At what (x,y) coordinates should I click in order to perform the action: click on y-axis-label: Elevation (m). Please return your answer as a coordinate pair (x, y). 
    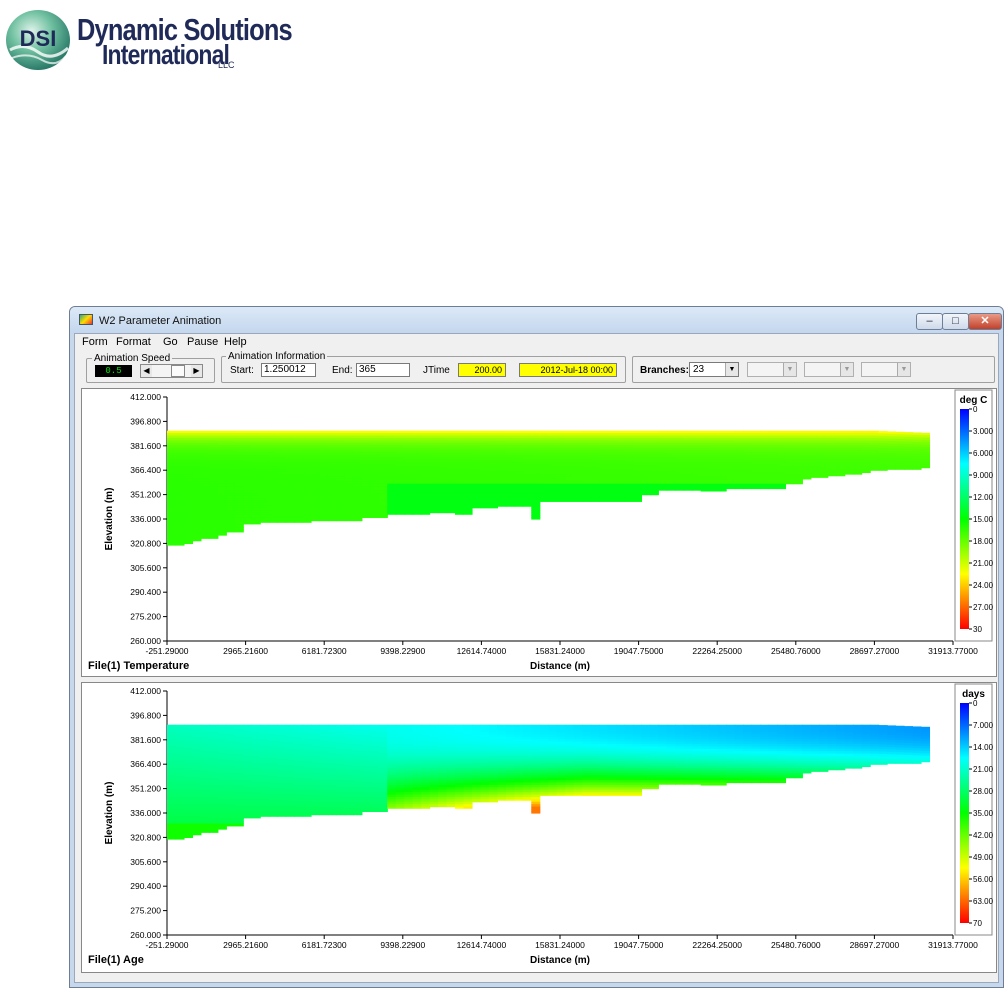
    Looking at the image, I should click on (109, 519).